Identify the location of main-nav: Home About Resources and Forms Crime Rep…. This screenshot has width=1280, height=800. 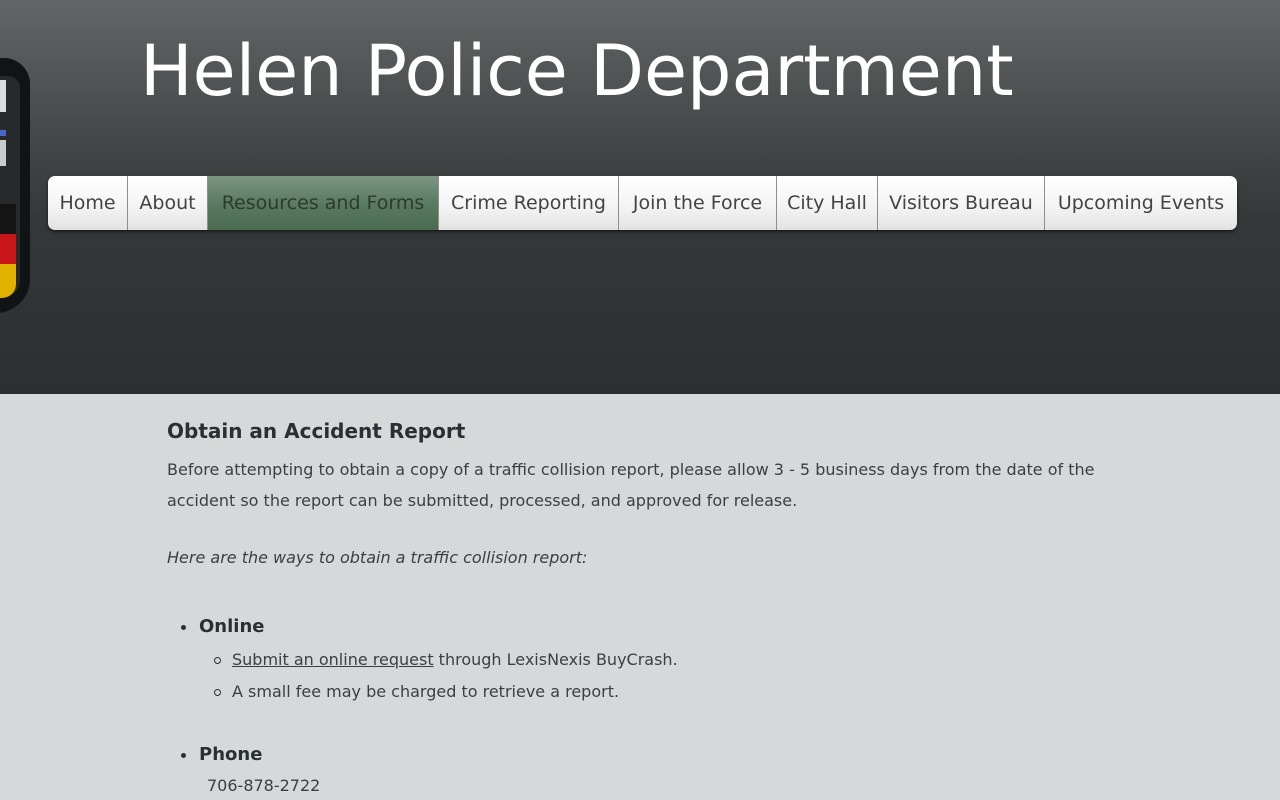
(642, 203).